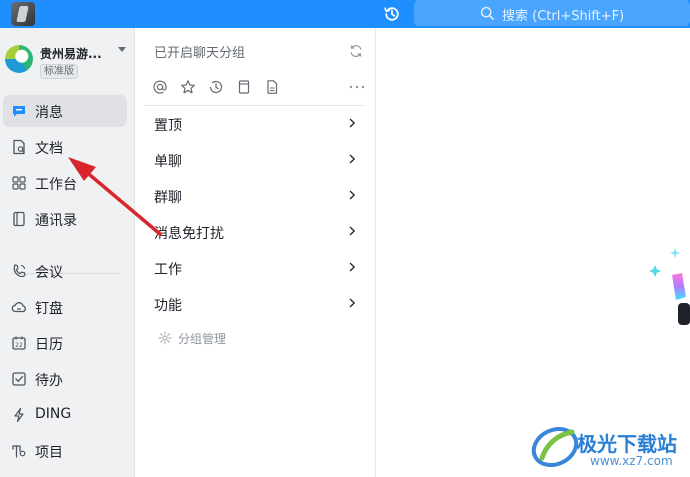 The width and height of the screenshot is (690, 477). I want to click on workbench-grid-icon, so click(19, 183).